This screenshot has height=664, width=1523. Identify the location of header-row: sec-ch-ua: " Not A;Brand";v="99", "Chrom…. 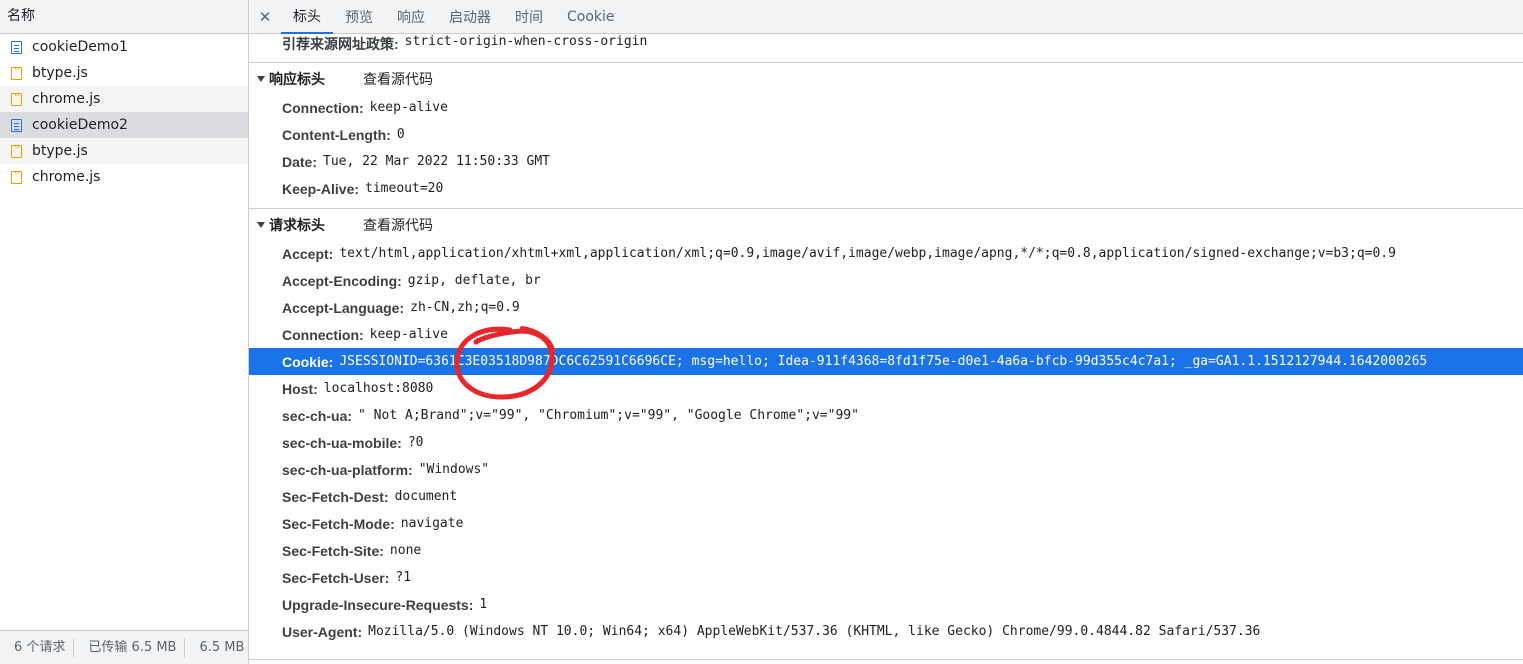
(886, 415).